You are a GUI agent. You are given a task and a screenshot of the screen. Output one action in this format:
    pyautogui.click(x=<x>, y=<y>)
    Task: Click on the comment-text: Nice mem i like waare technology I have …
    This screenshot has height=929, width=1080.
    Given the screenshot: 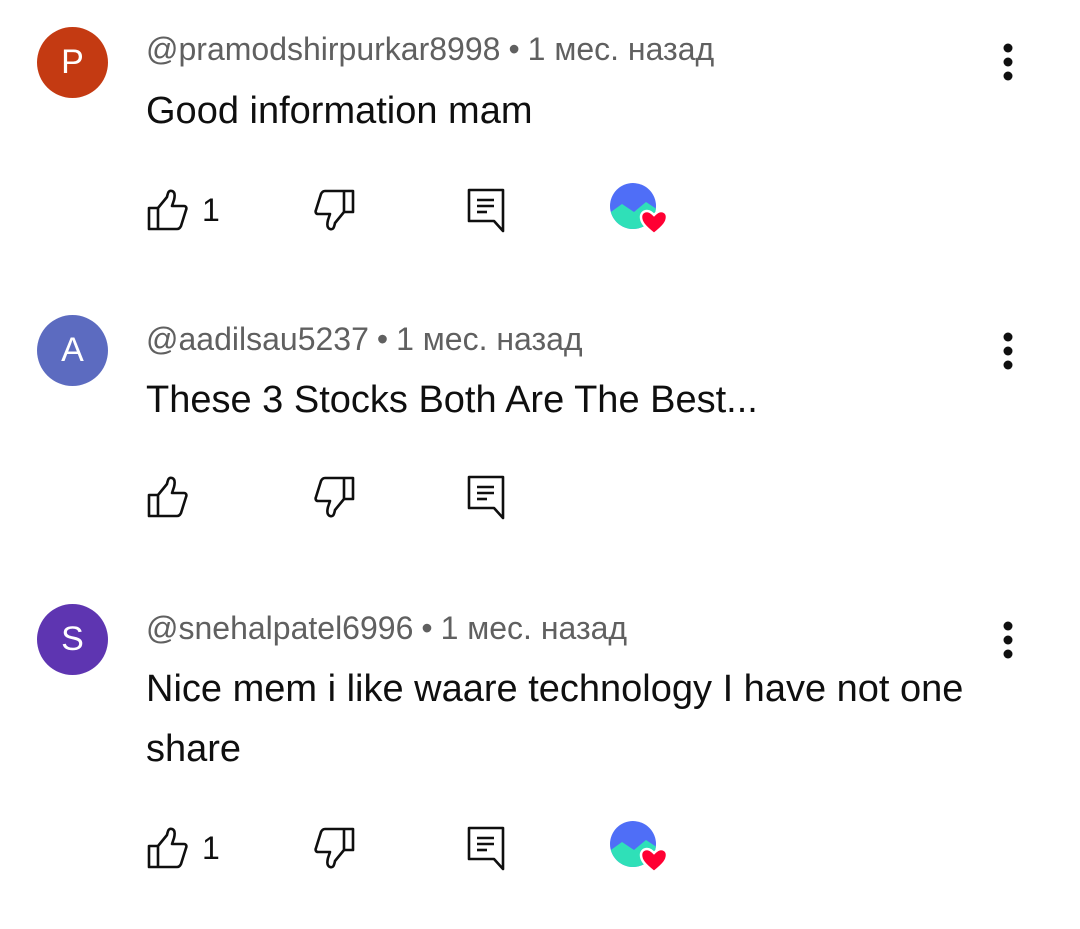 What is the action you would take?
    pyautogui.click(x=555, y=719)
    